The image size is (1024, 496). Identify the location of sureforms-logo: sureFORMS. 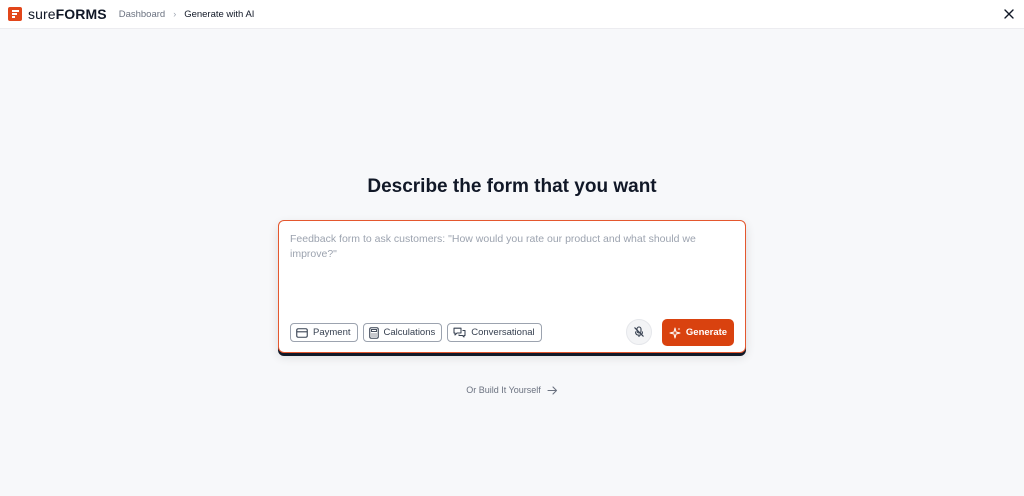
(57, 14).